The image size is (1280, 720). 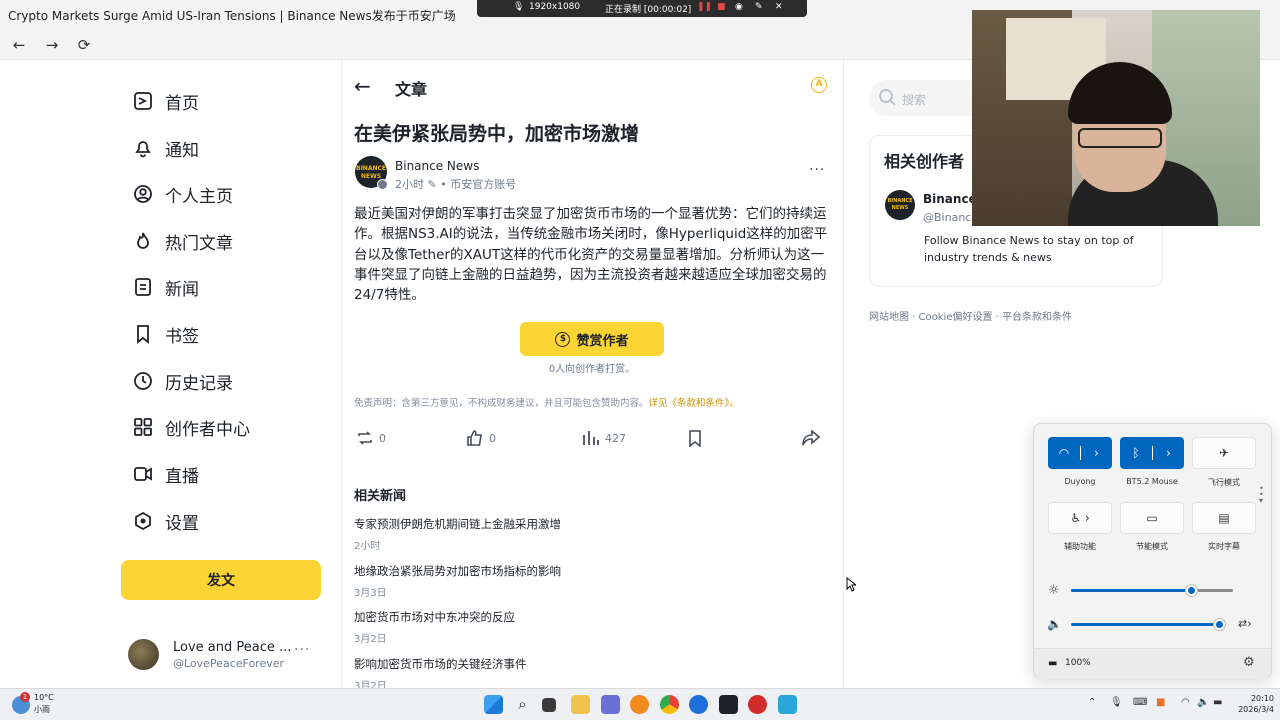 What do you see at coordinates (227, 148) in the screenshot?
I see `sidebar-item-notifications: 通知` at bounding box center [227, 148].